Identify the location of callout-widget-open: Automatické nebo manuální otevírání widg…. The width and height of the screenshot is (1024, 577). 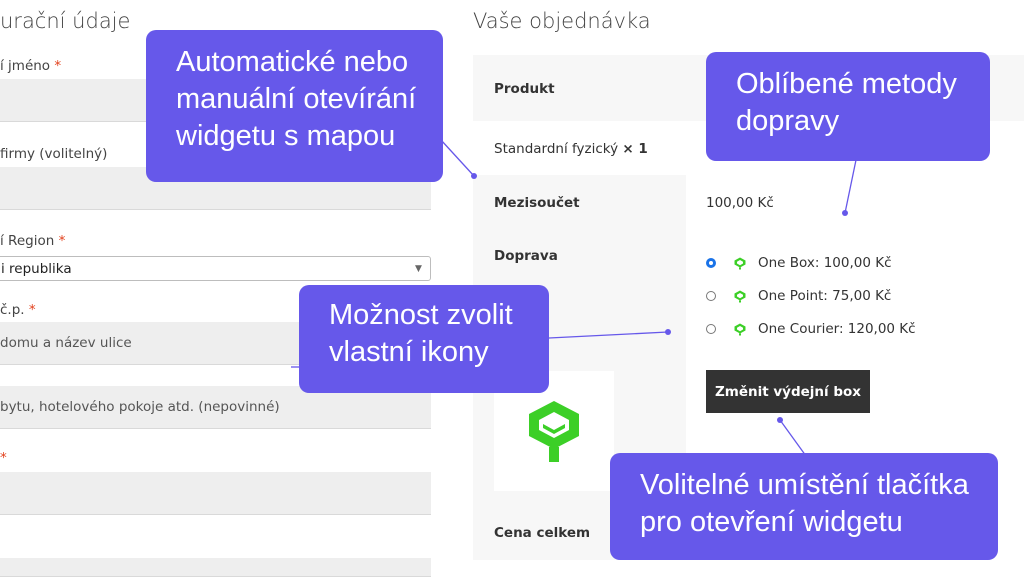
(294, 106).